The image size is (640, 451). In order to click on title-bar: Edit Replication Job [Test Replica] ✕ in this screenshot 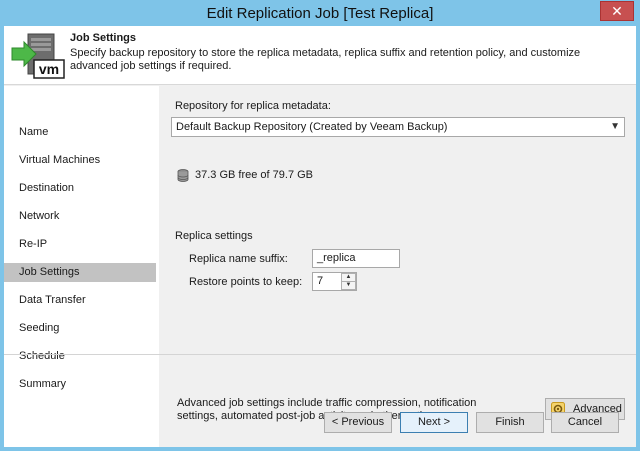, I will do `click(320, 13)`.